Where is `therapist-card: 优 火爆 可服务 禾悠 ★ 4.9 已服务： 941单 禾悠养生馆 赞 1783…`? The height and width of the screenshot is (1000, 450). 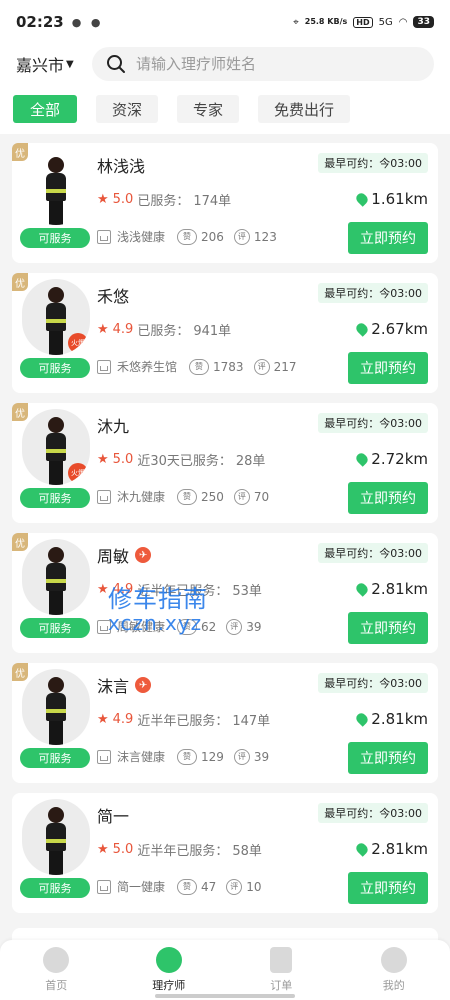 therapist-card: 优 火爆 可服务 禾悠 ★ 4.9 已服务： 941单 禾悠养生馆 赞 1783… is located at coordinates (225, 333).